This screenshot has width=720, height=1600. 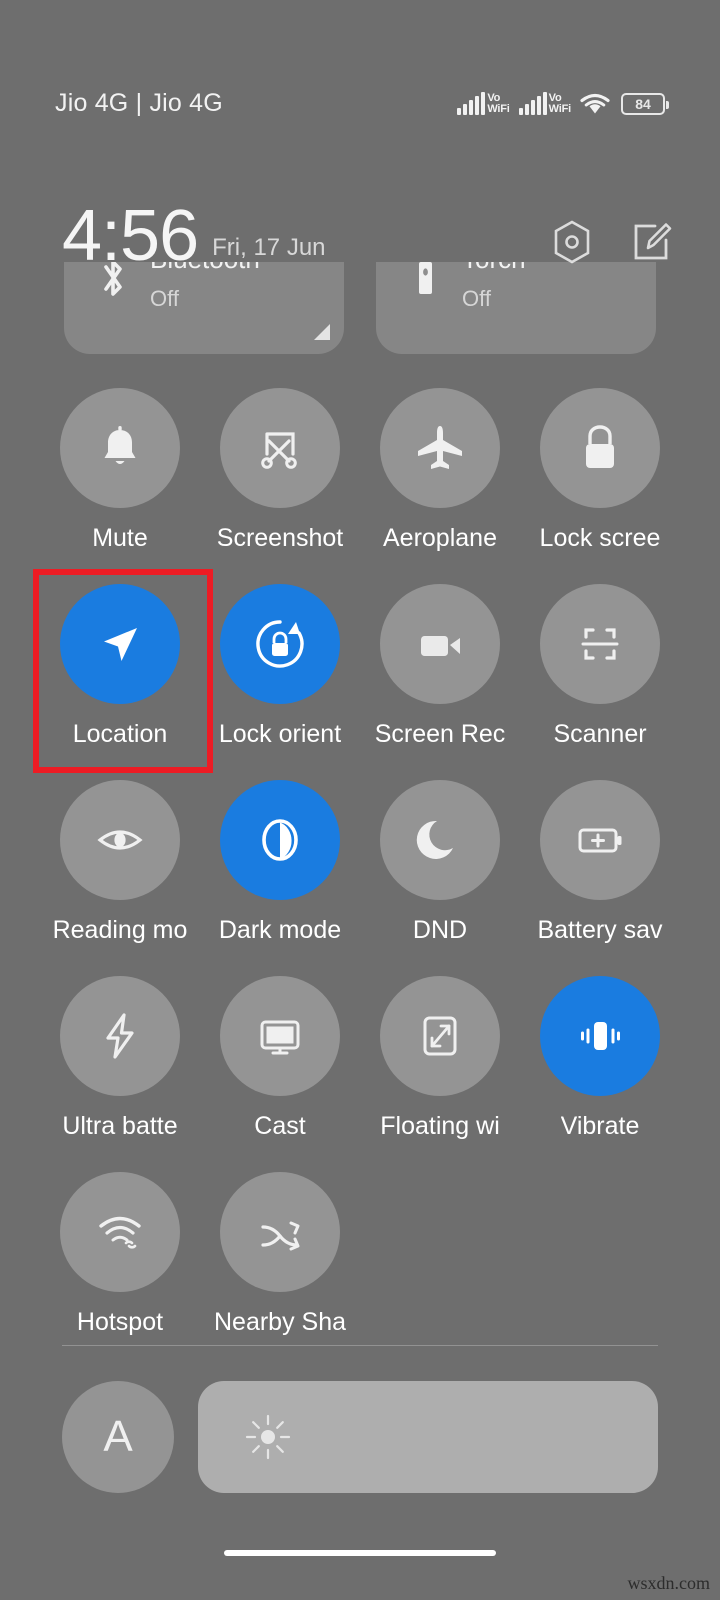 What do you see at coordinates (600, 734) in the screenshot?
I see `tile-label: Scanner` at bounding box center [600, 734].